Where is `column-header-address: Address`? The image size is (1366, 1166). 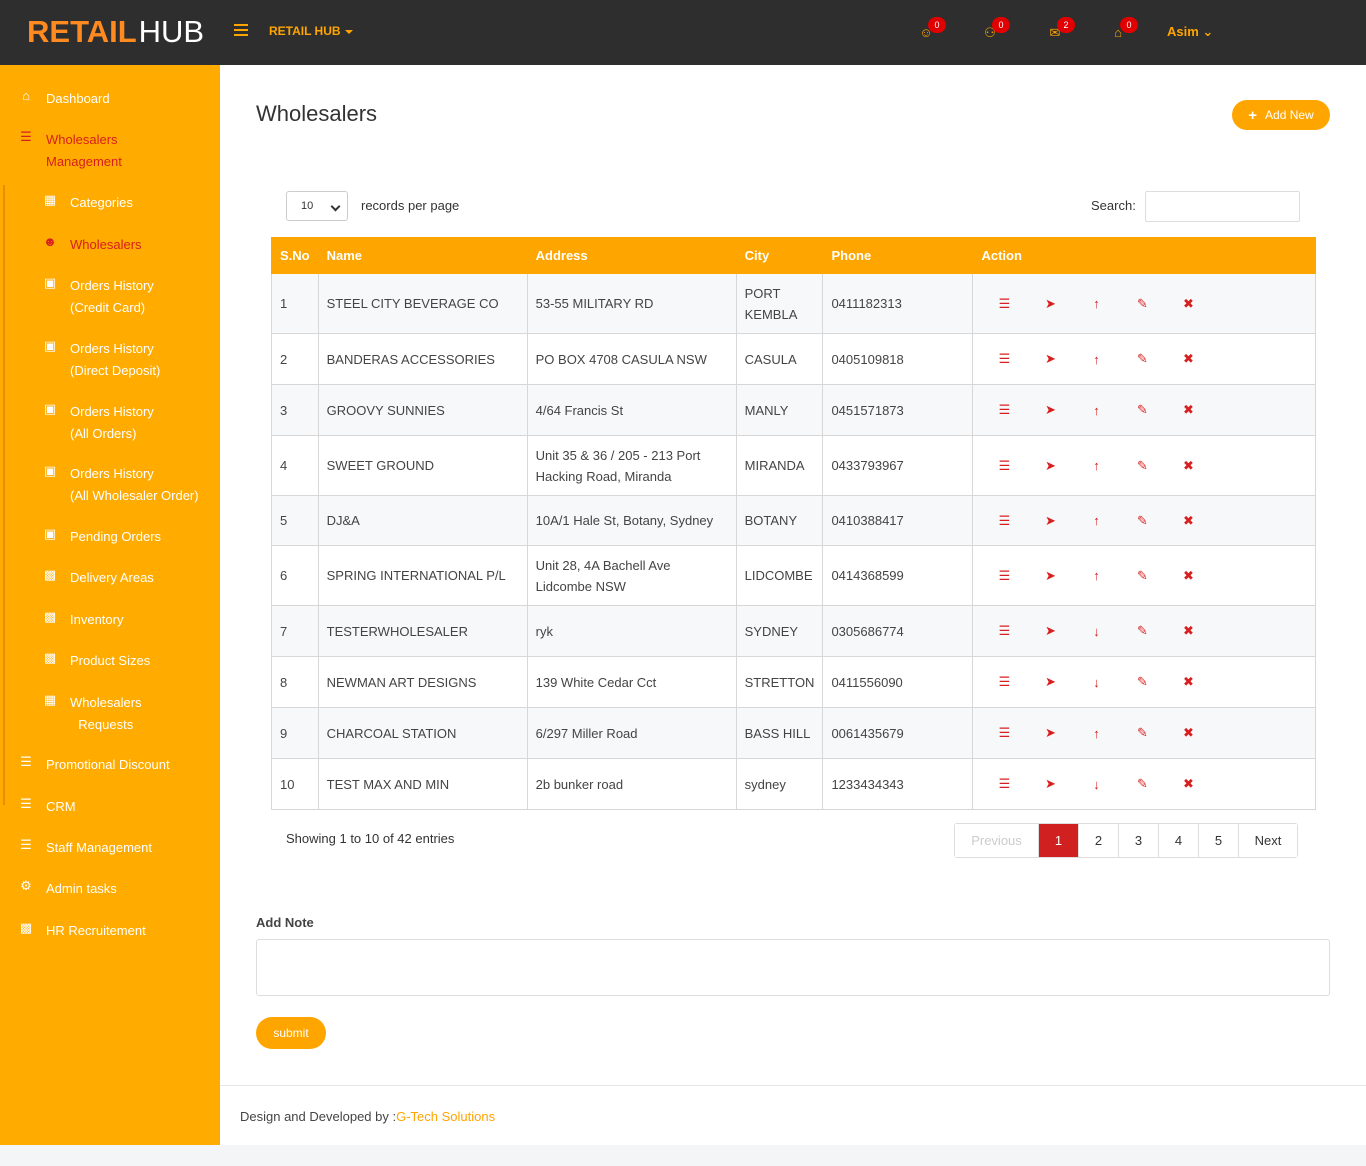 column-header-address: Address is located at coordinates (631, 255).